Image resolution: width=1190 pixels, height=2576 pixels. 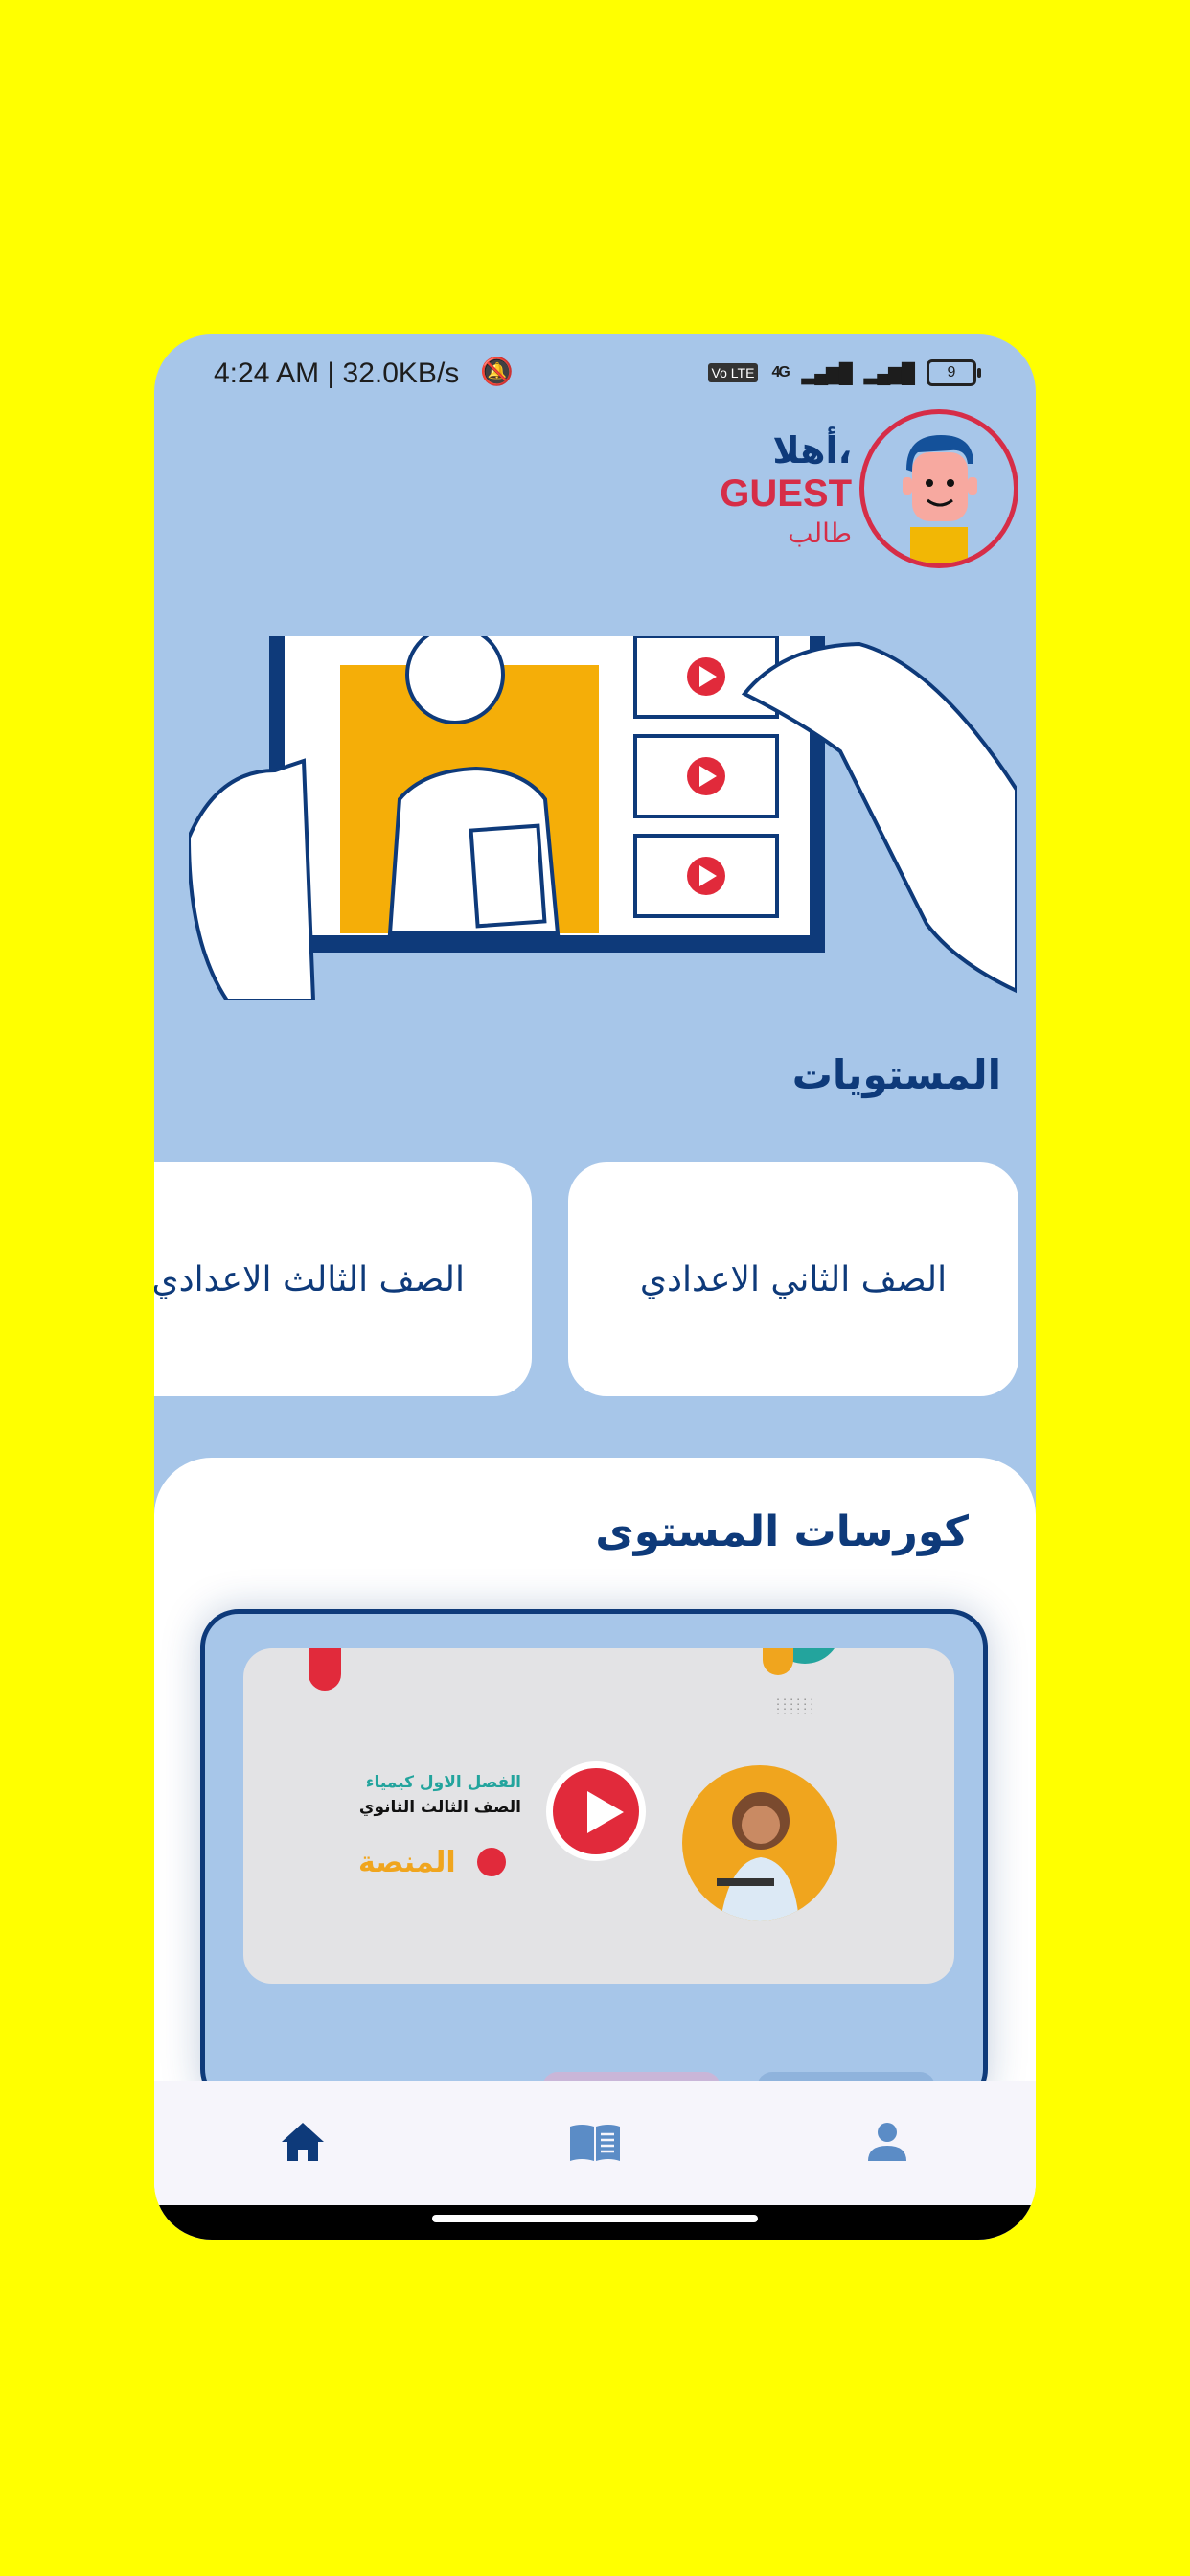 What do you see at coordinates (440, 1807) in the screenshot?
I see `course-grade: الصف الثالث الثانوي` at bounding box center [440, 1807].